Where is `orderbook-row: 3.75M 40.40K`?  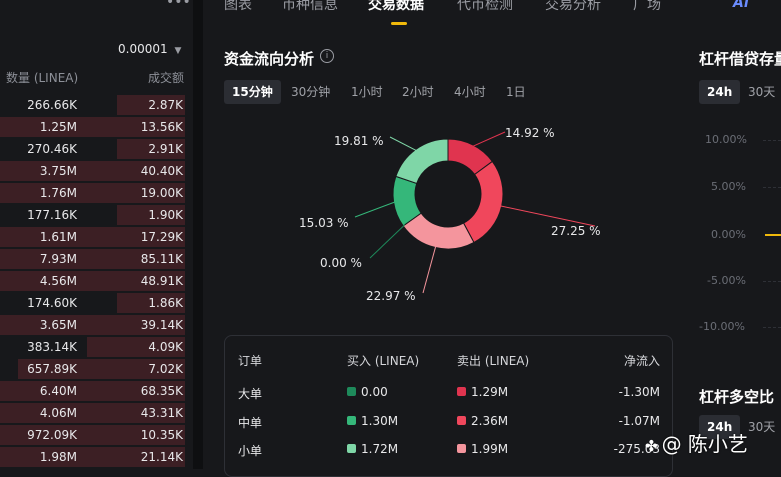
orderbook-row: 3.75M 40.40K is located at coordinates (92, 171).